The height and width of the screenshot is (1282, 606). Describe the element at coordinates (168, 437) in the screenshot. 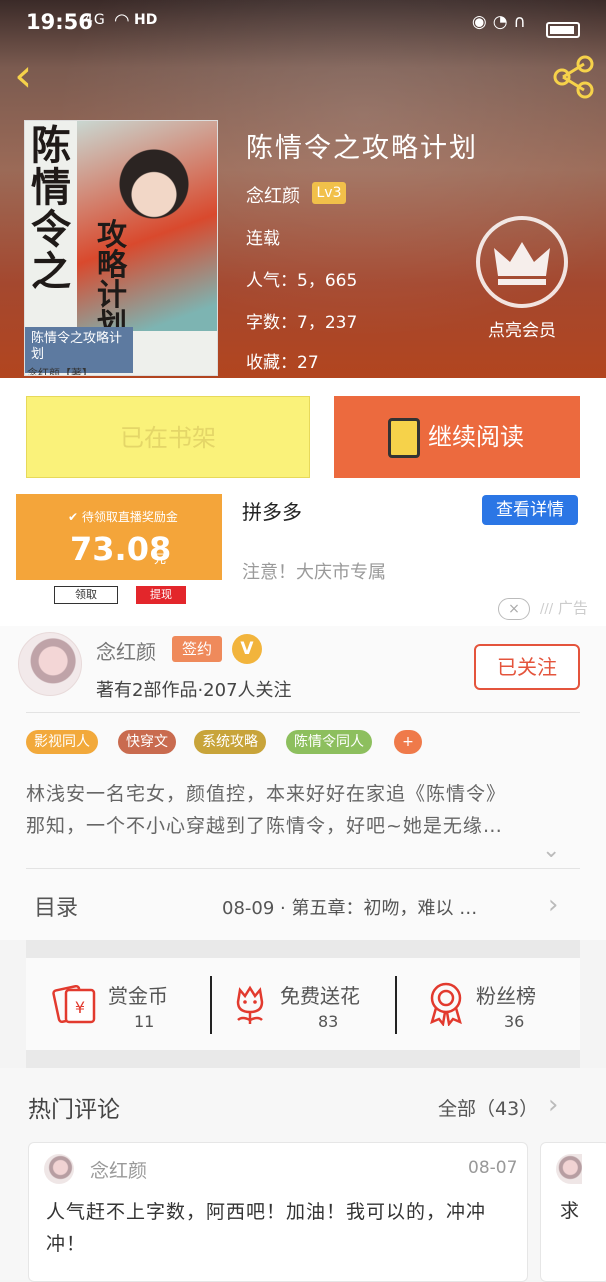

I see `in-bookshelf-button: 已在书架` at that location.